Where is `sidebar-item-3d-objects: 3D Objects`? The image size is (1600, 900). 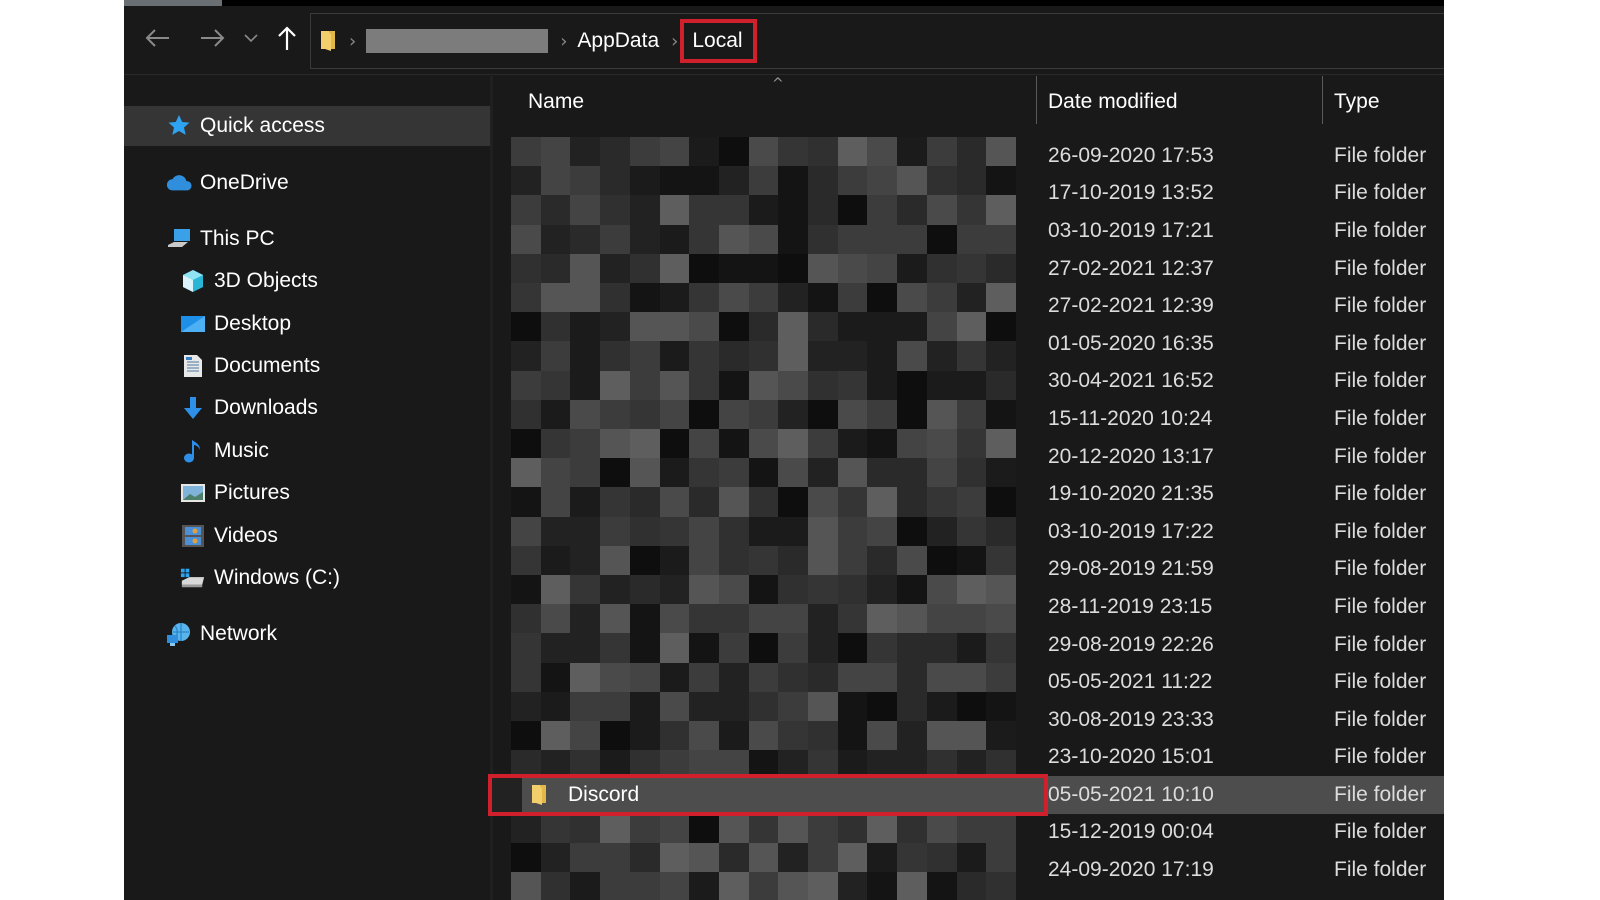
sidebar-item-3d-objects: 3D Objects is located at coordinates (307, 281).